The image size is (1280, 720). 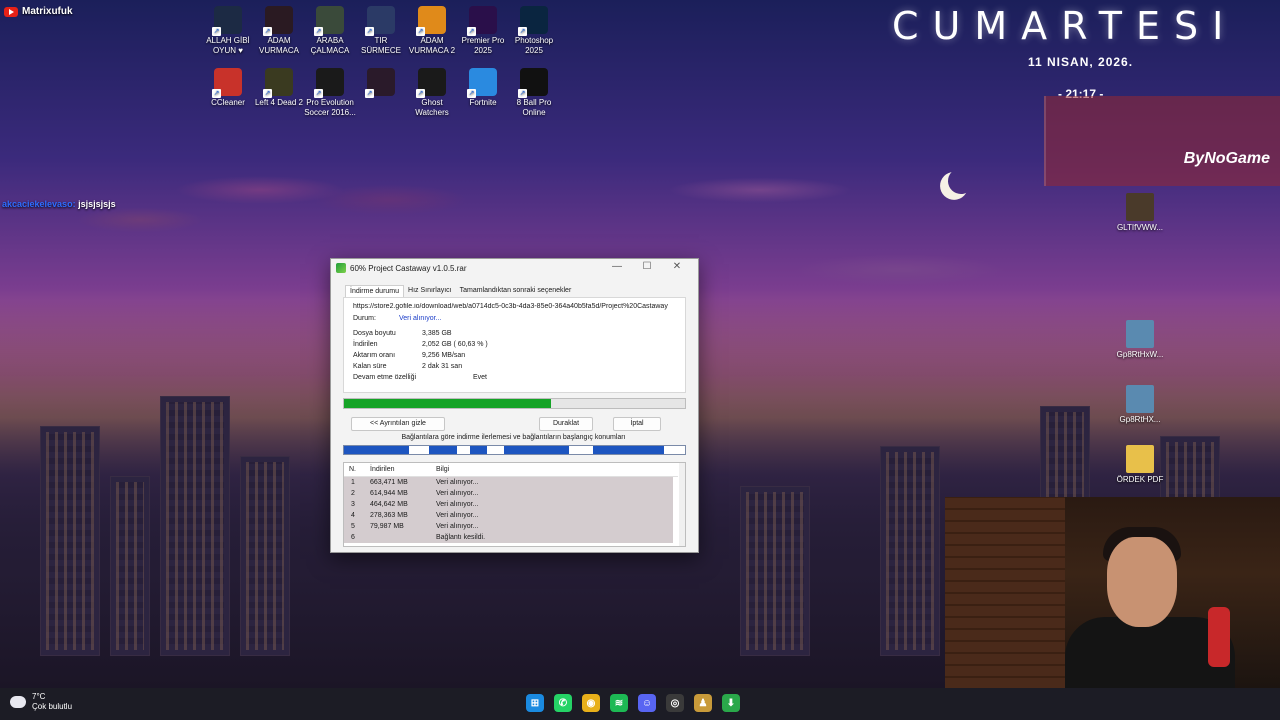 What do you see at coordinates (353, 515) in the screenshot?
I see `cell-n: 4` at bounding box center [353, 515].